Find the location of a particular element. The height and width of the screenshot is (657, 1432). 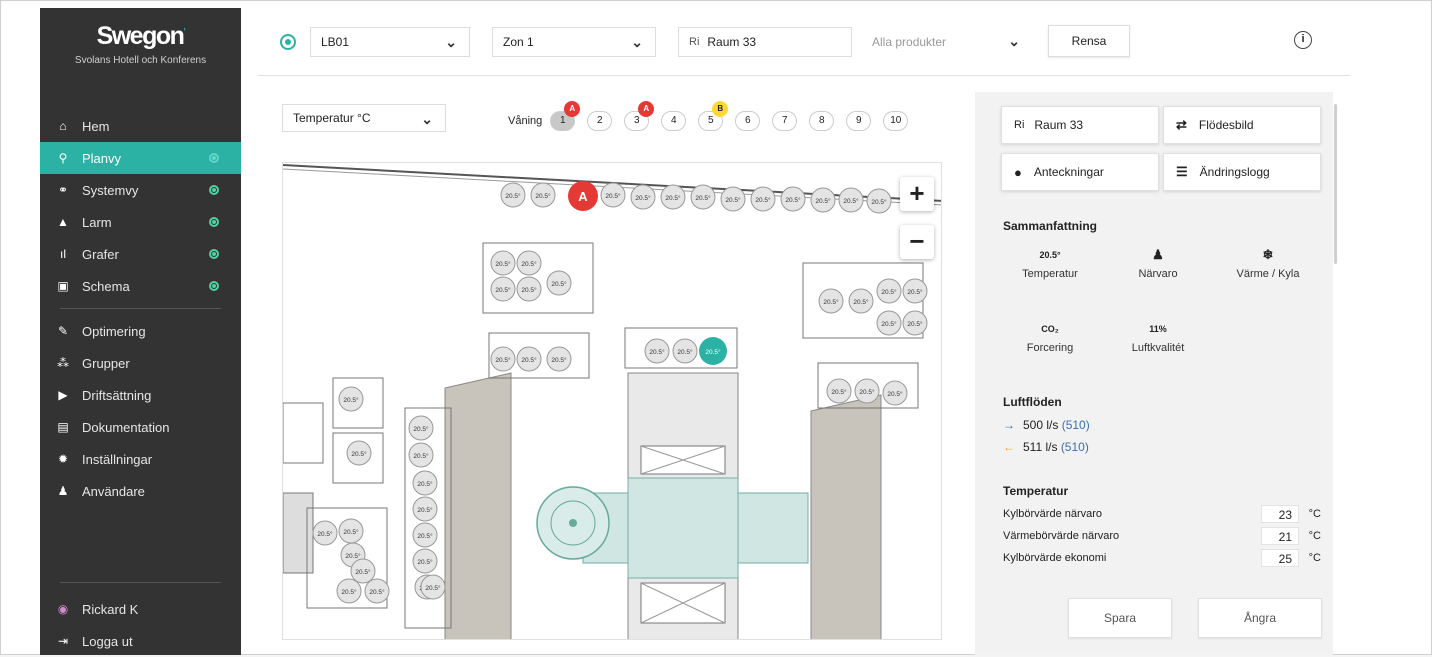

bell-icon: ▲ is located at coordinates (63, 222).